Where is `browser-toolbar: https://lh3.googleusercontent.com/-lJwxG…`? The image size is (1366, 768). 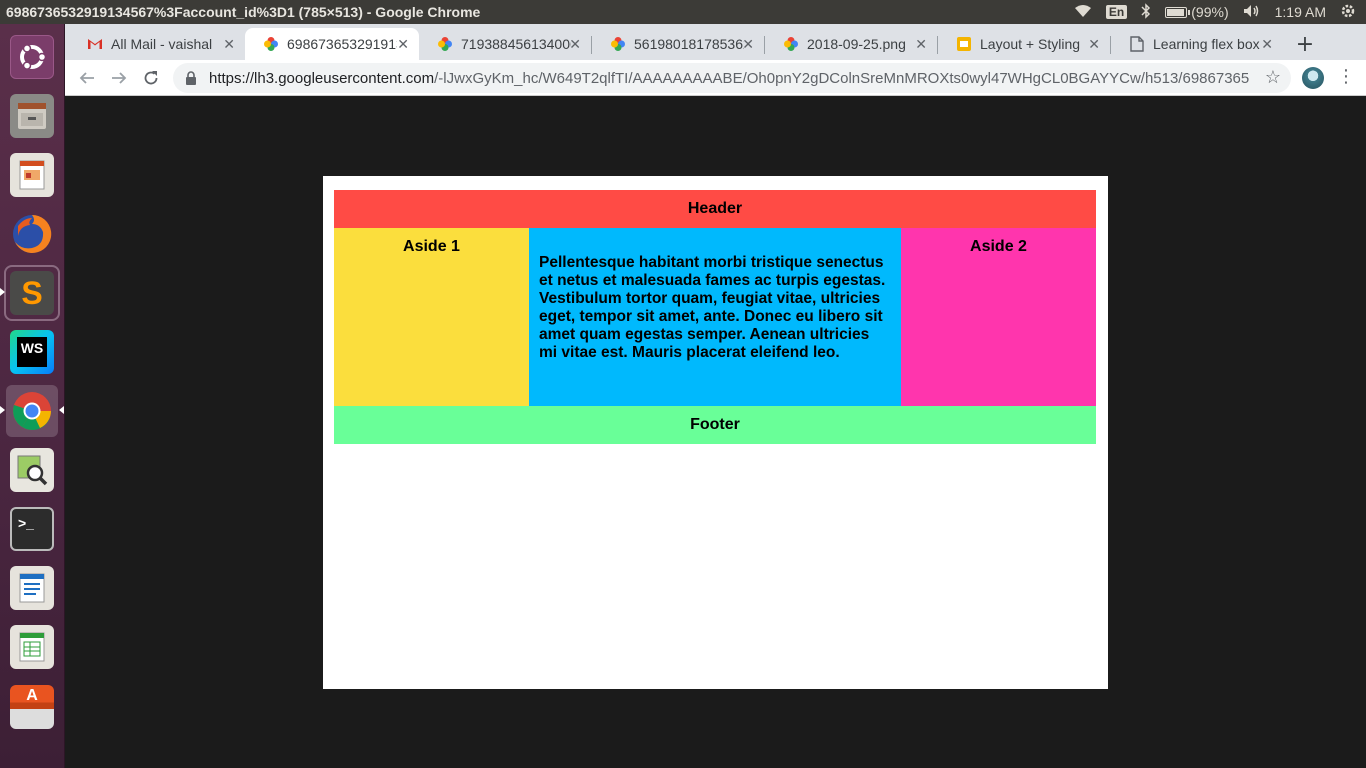 browser-toolbar: https://lh3.googleusercontent.com/-lJwxG… is located at coordinates (715, 78).